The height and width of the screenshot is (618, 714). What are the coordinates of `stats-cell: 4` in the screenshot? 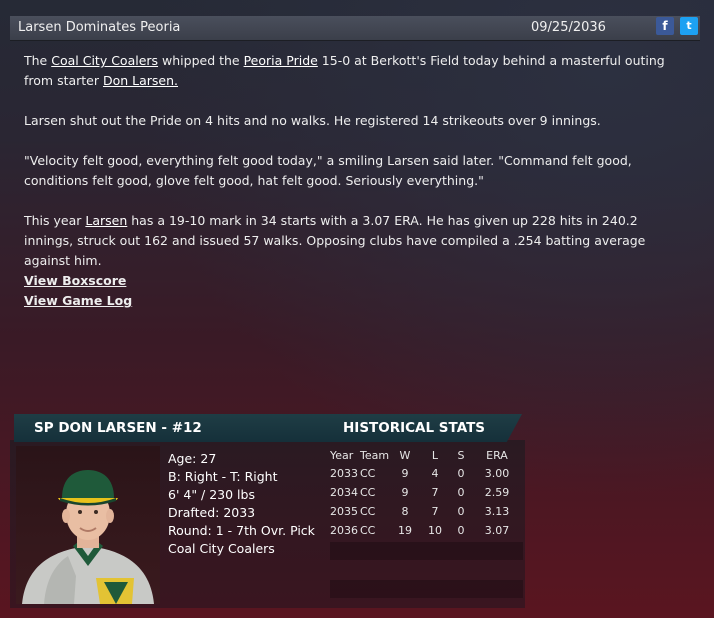 It's located at (435, 473).